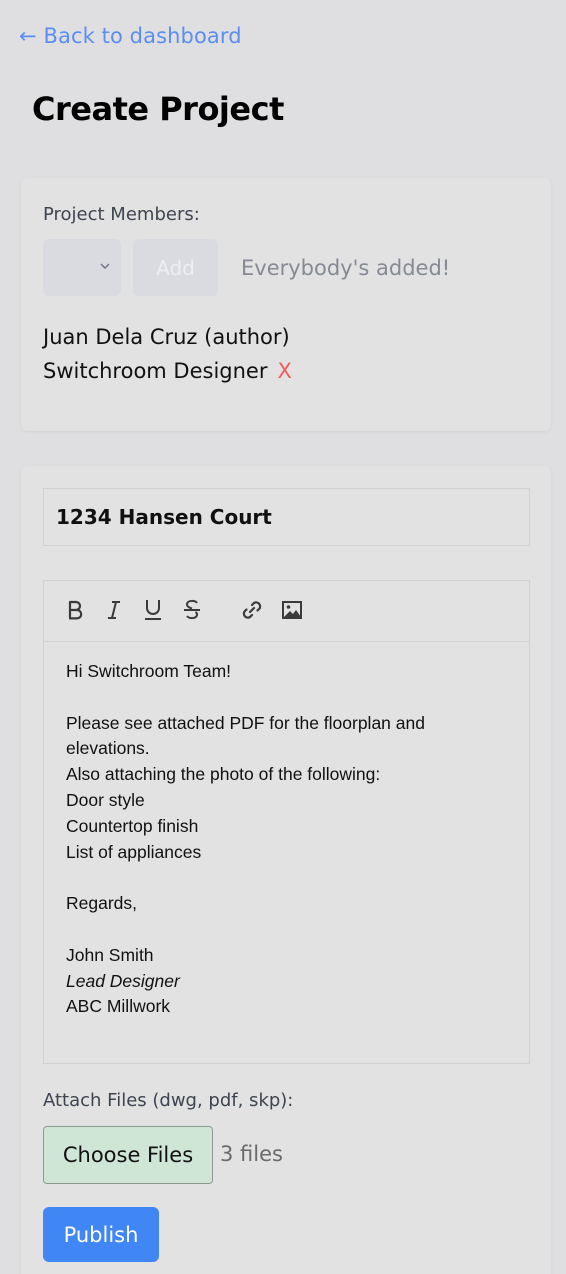 The width and height of the screenshot is (566, 1274). Describe the element at coordinates (168, 1100) in the screenshot. I see `attach-files-label: Attach Files (dwg, pdf, skp):` at that location.